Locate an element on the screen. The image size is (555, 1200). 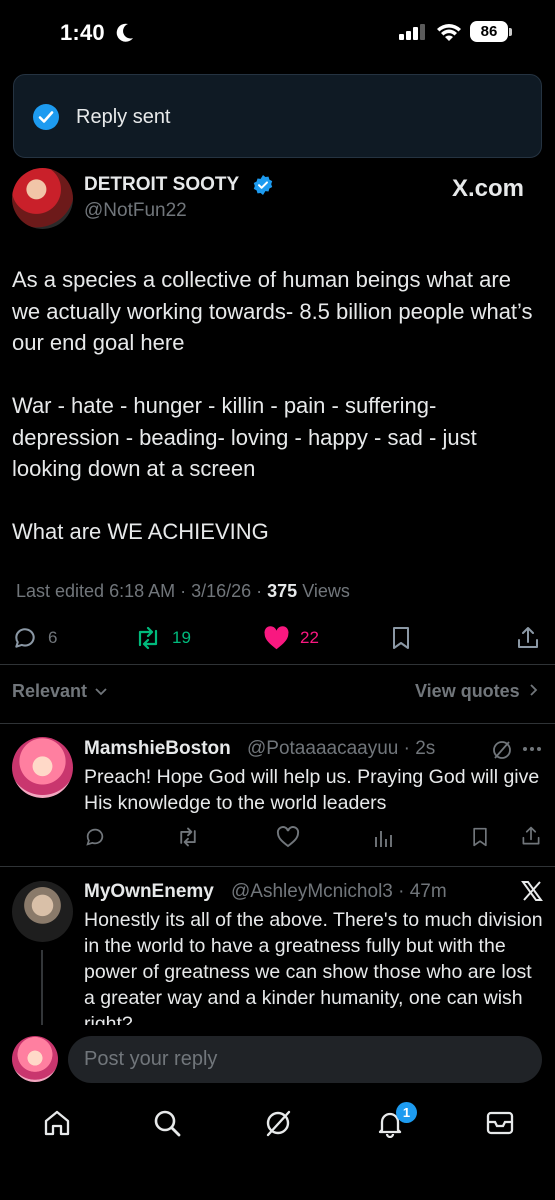
author-handle: @NotFun22 is located at coordinates (135, 211).